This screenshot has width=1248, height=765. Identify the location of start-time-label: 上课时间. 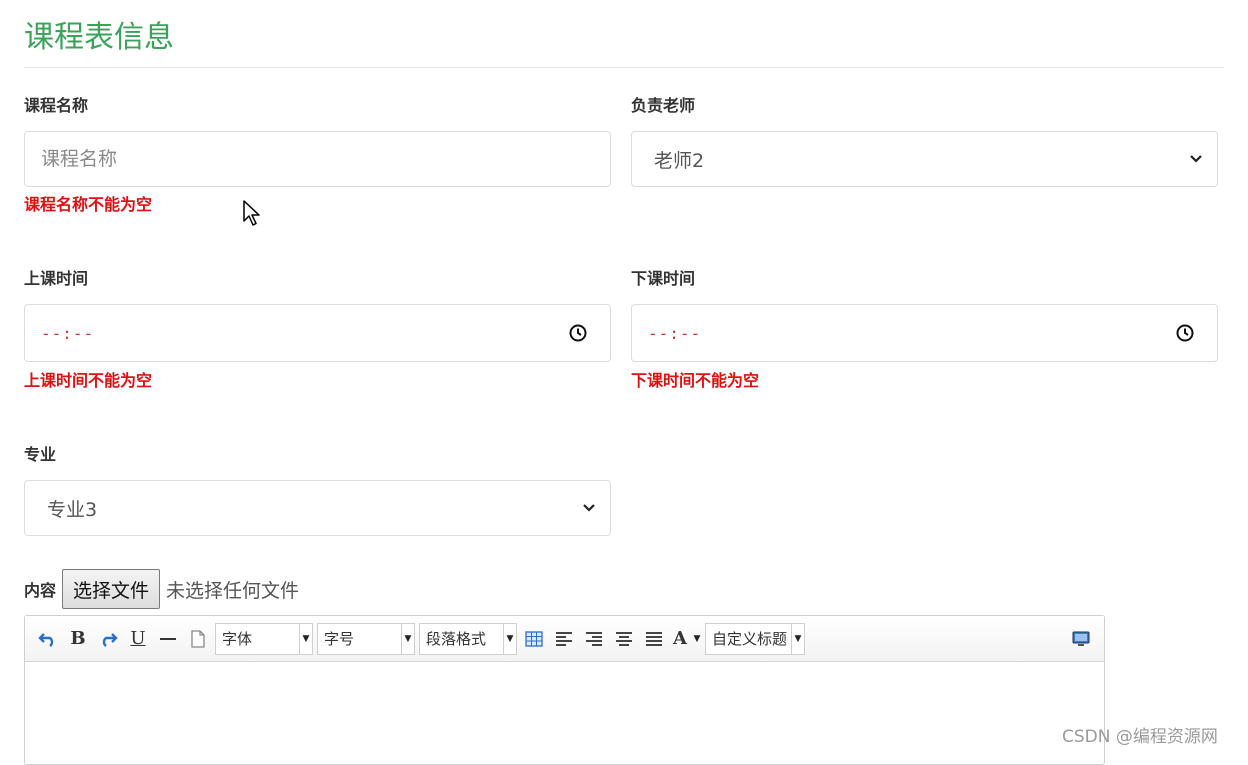
(56, 278).